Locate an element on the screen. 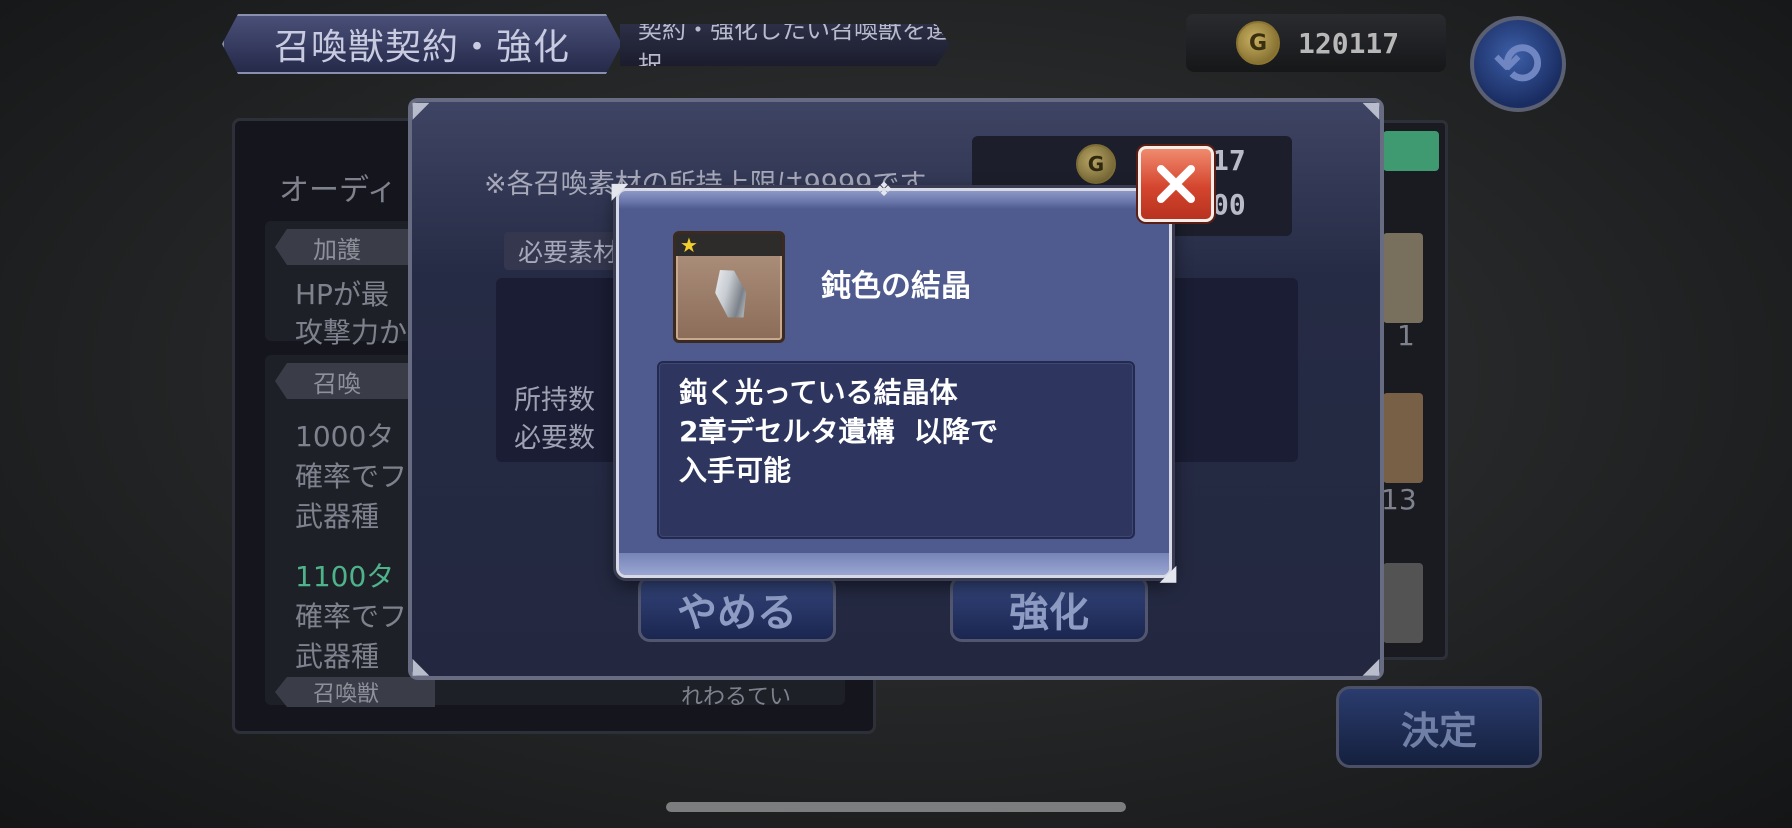 The width and height of the screenshot is (1792, 828). summon-line-a1: 1000タ is located at coordinates (345, 436).